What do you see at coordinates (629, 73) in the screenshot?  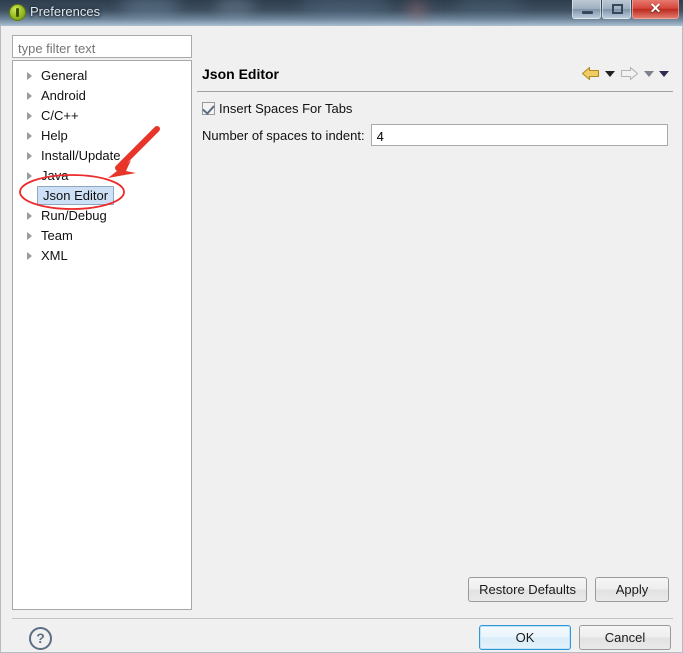 I see `forward-arrow-icon` at bounding box center [629, 73].